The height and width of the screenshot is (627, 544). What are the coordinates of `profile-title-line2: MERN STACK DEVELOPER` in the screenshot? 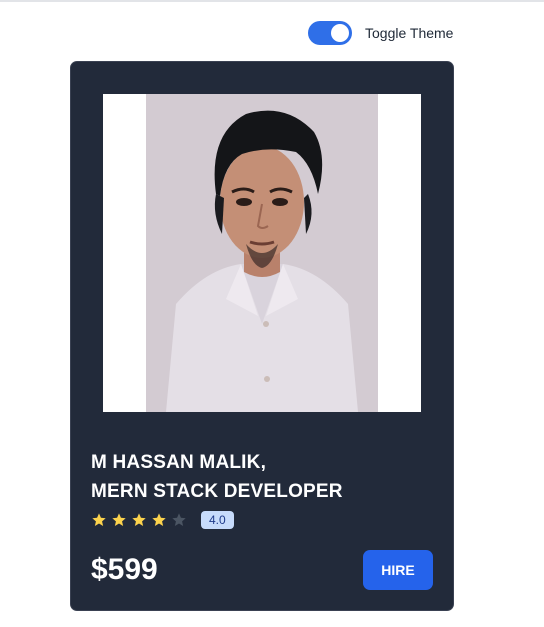 It's located at (217, 491).